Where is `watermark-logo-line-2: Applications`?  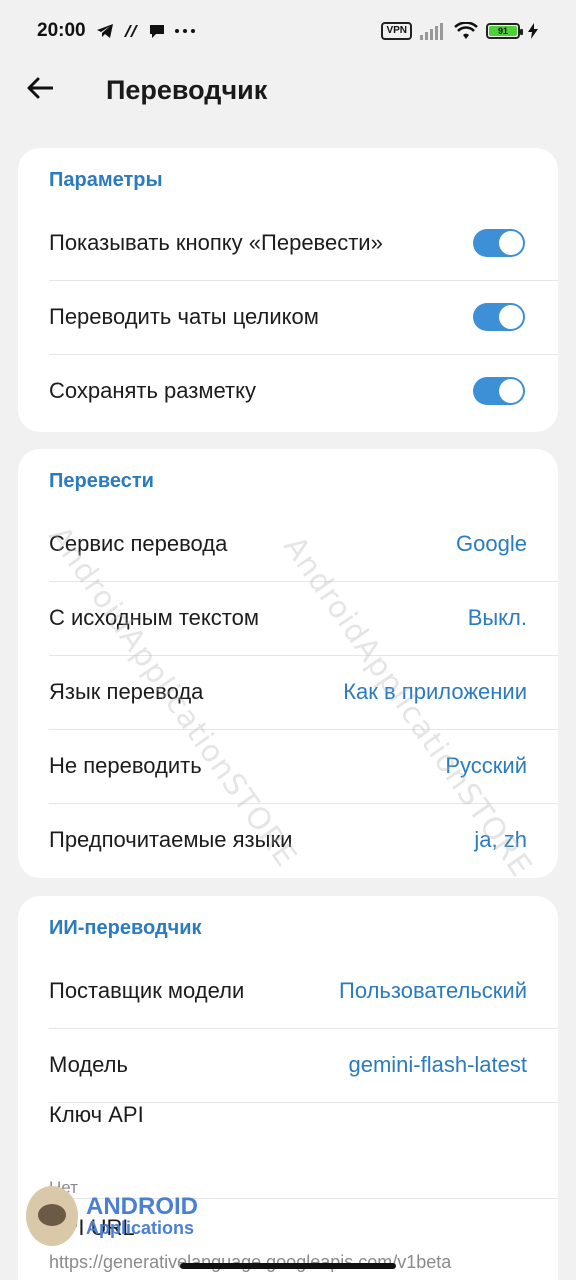
watermark-logo-line-2: Applications is located at coordinates (140, 1228).